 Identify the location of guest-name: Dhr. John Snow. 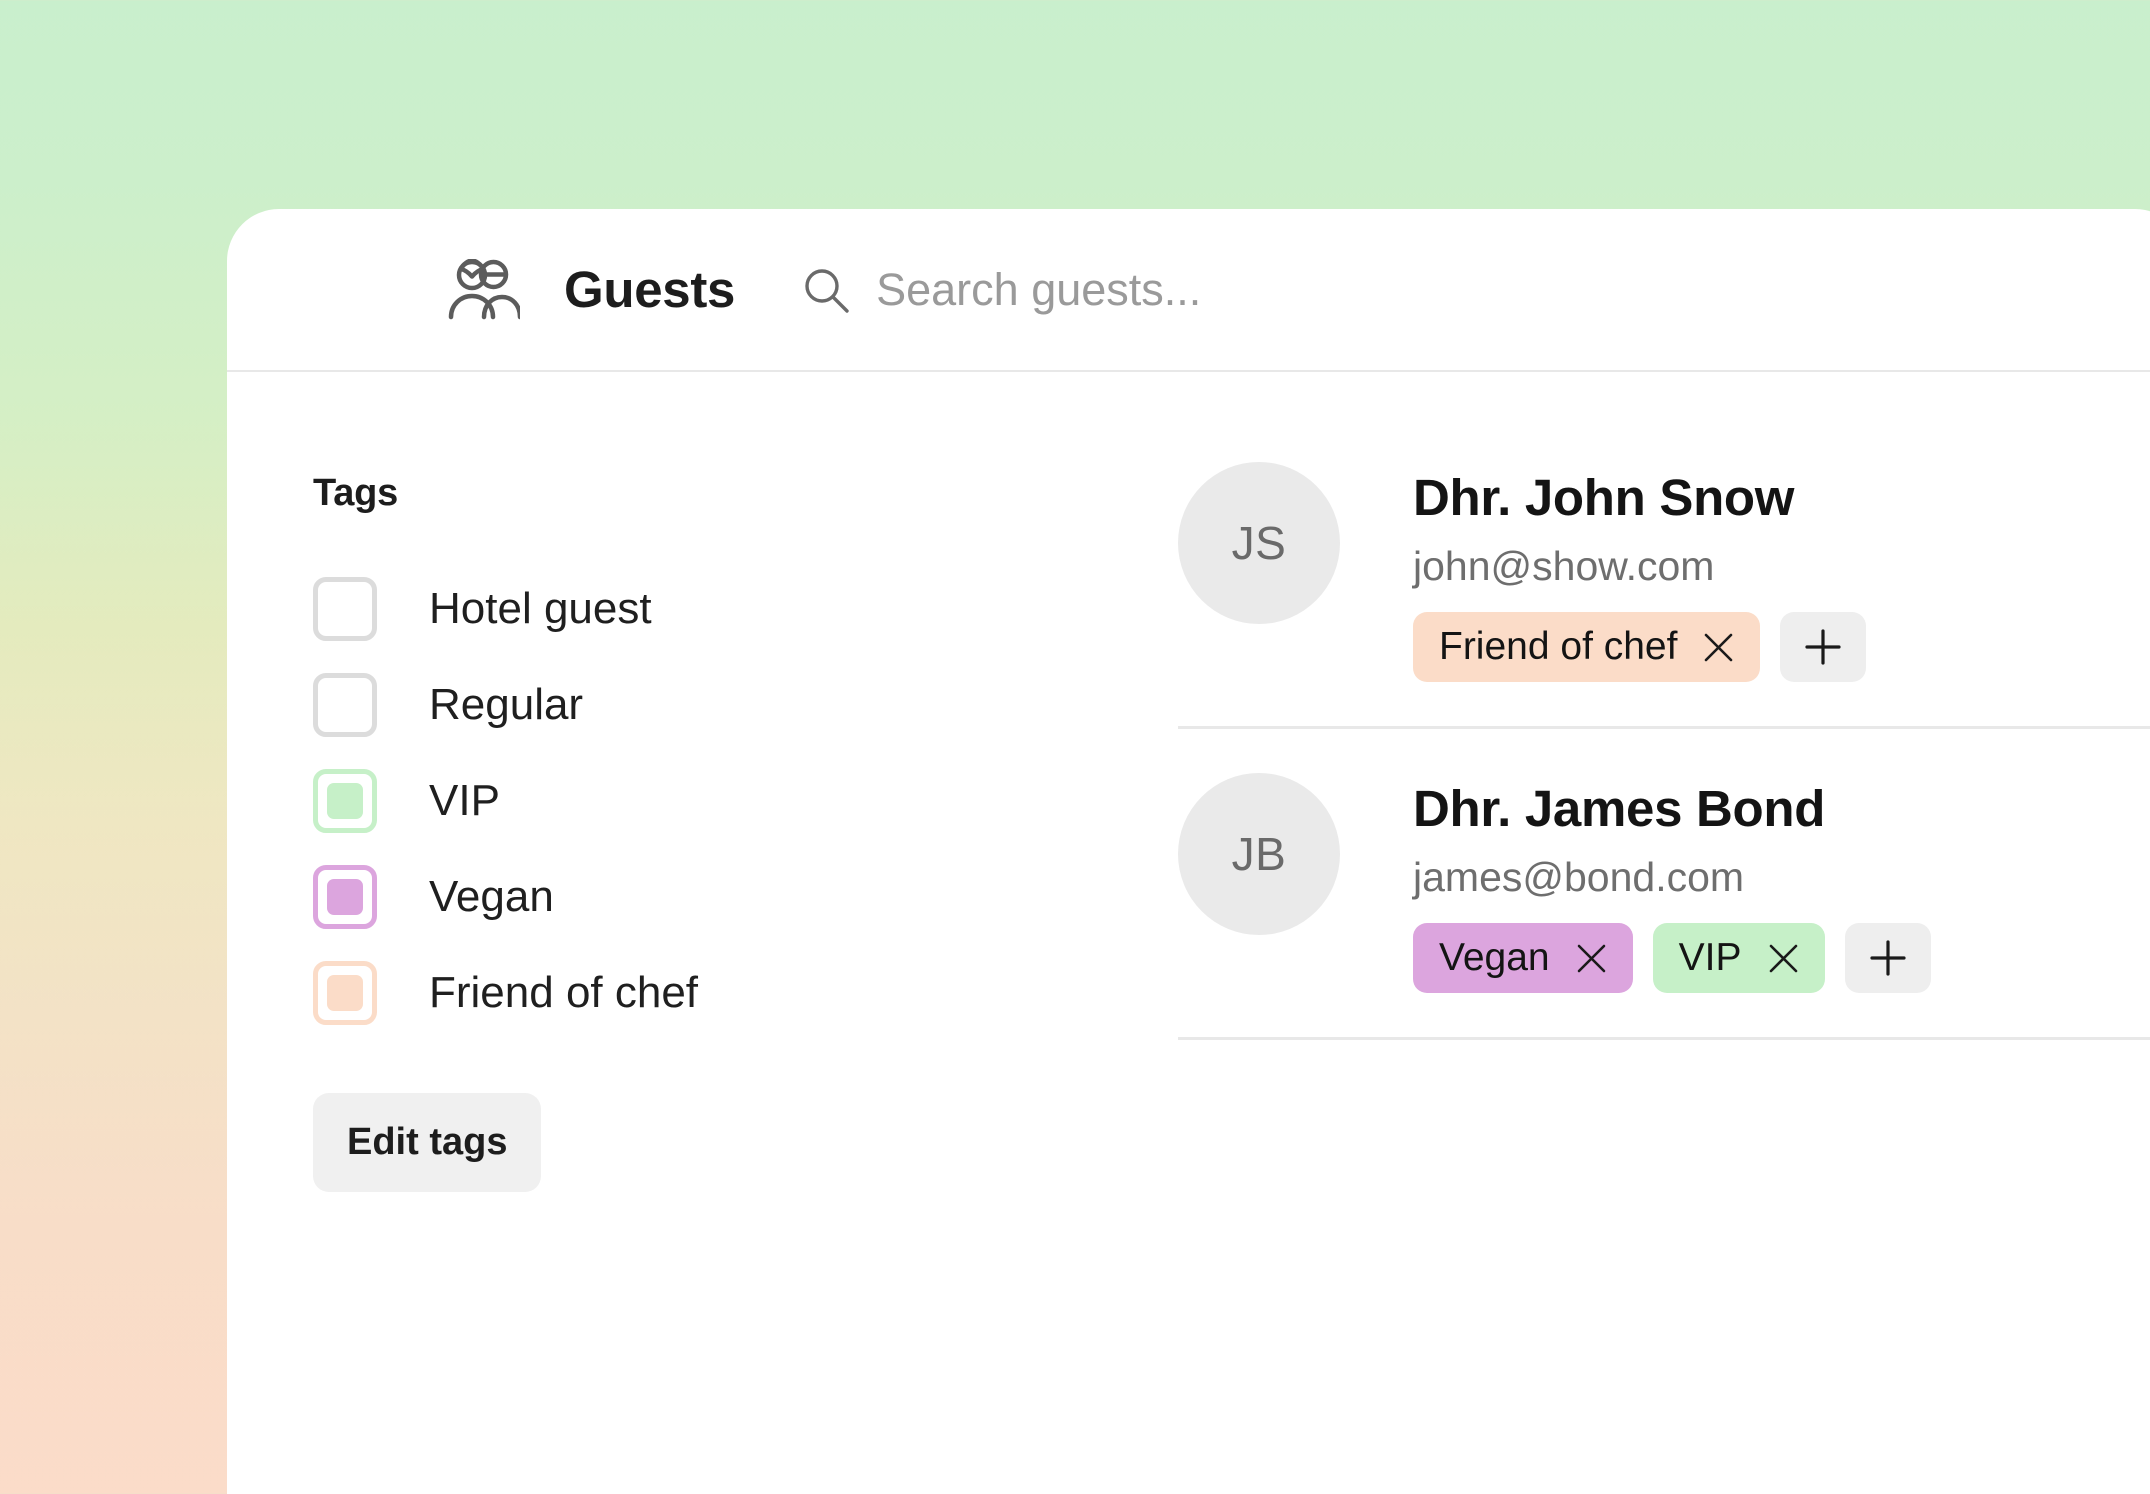
(1604, 497).